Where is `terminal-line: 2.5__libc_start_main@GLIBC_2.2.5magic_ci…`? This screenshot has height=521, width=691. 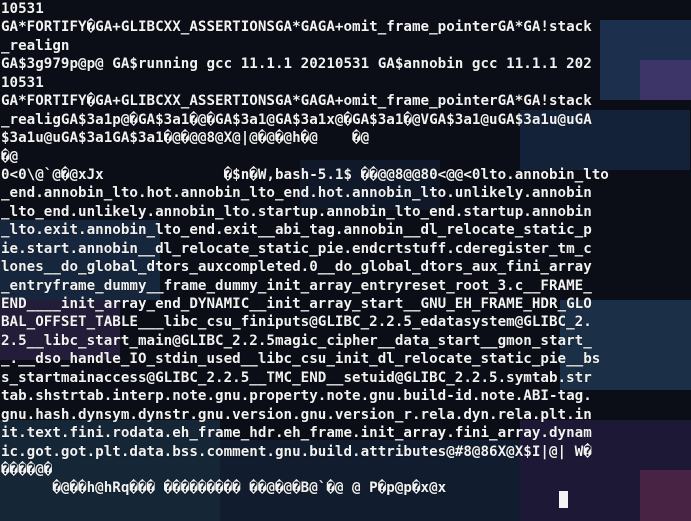 terminal-line: 2.5__libc_start_main@GLIBC_2.2.5magic_ci… is located at coordinates (296, 340).